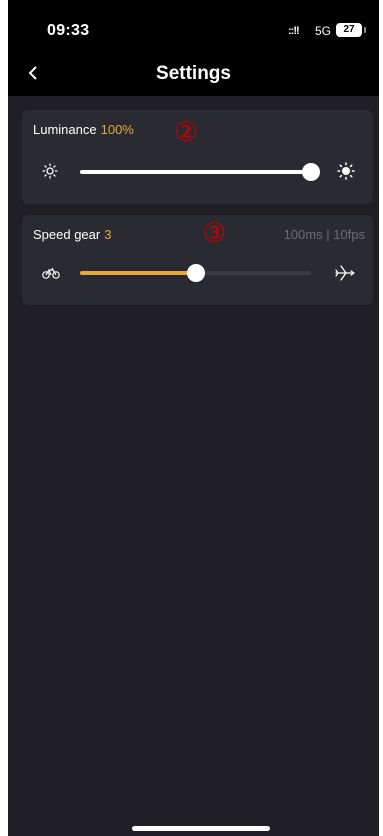  I want to click on luminance-slider, so click(200, 172).